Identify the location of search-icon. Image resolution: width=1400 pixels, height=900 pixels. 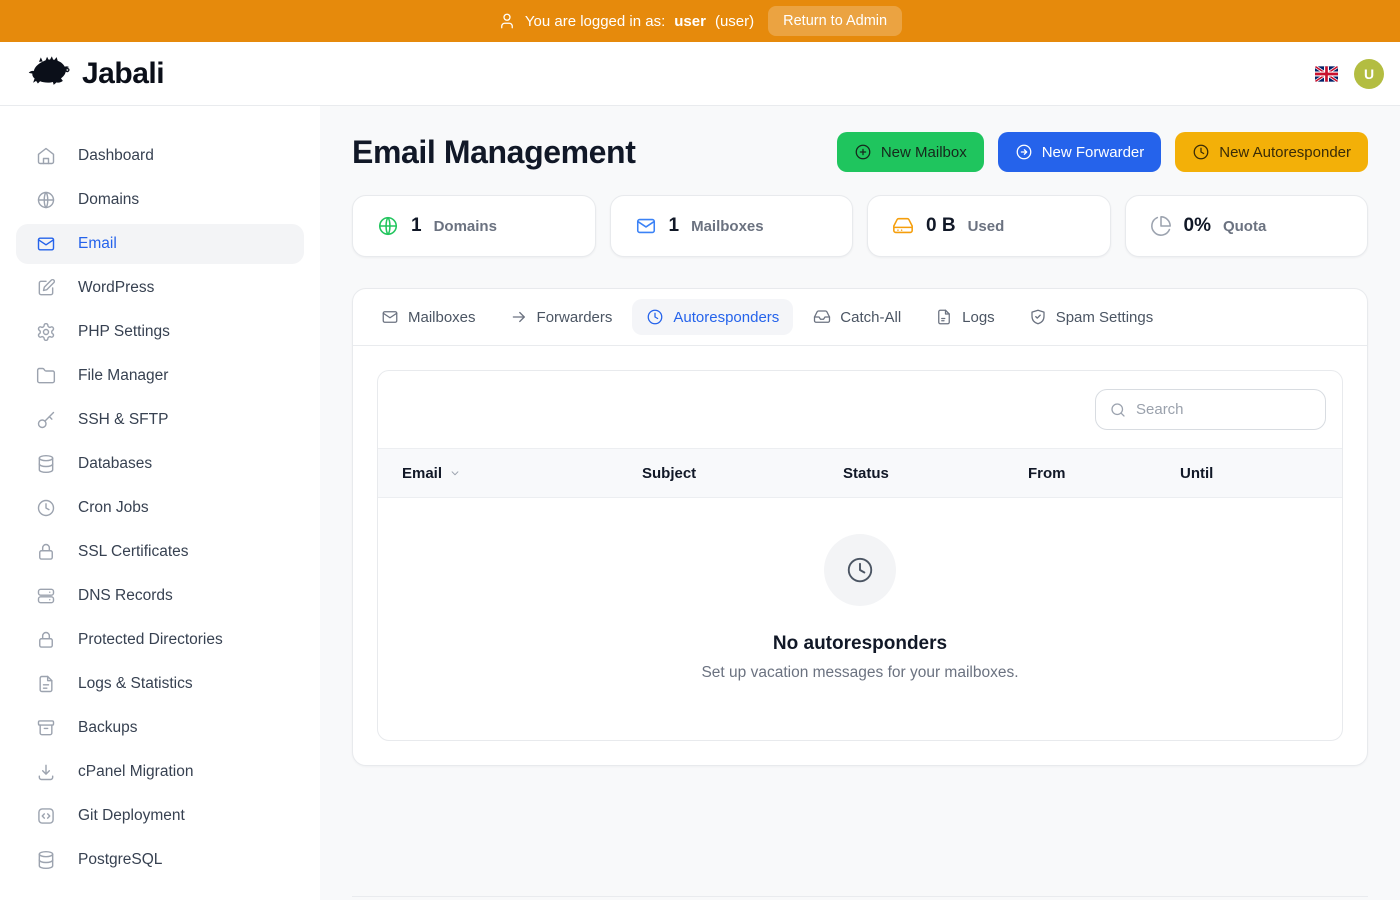
(1118, 410).